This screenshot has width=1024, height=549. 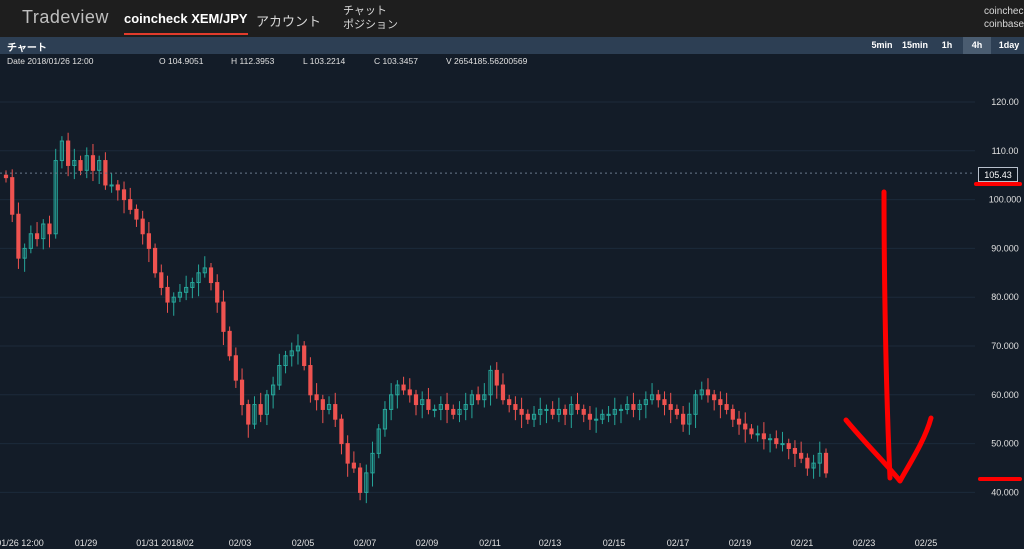 What do you see at coordinates (27, 48) in the screenshot?
I see `chart-title: チャート` at bounding box center [27, 48].